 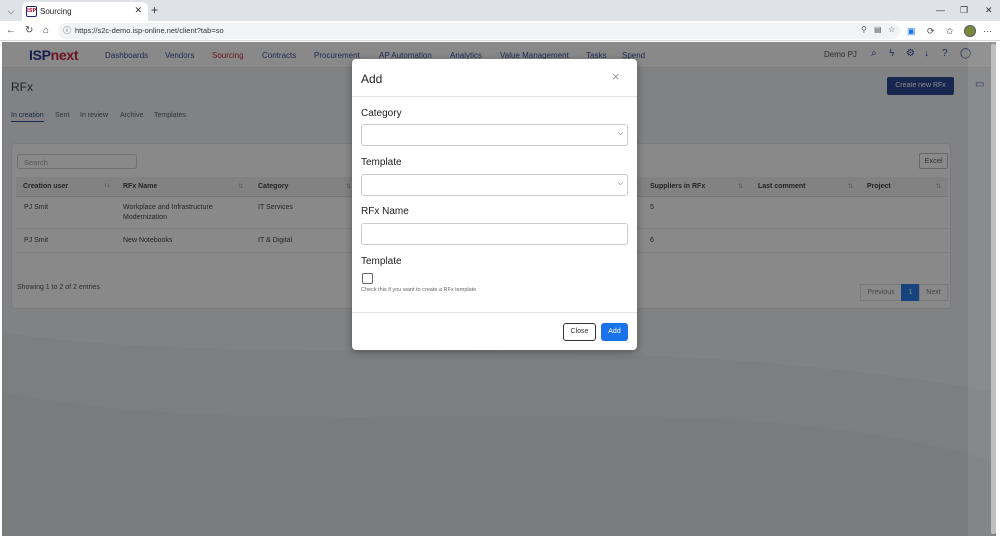 What do you see at coordinates (494, 234) in the screenshot?
I see `rfx-name-input` at bounding box center [494, 234].